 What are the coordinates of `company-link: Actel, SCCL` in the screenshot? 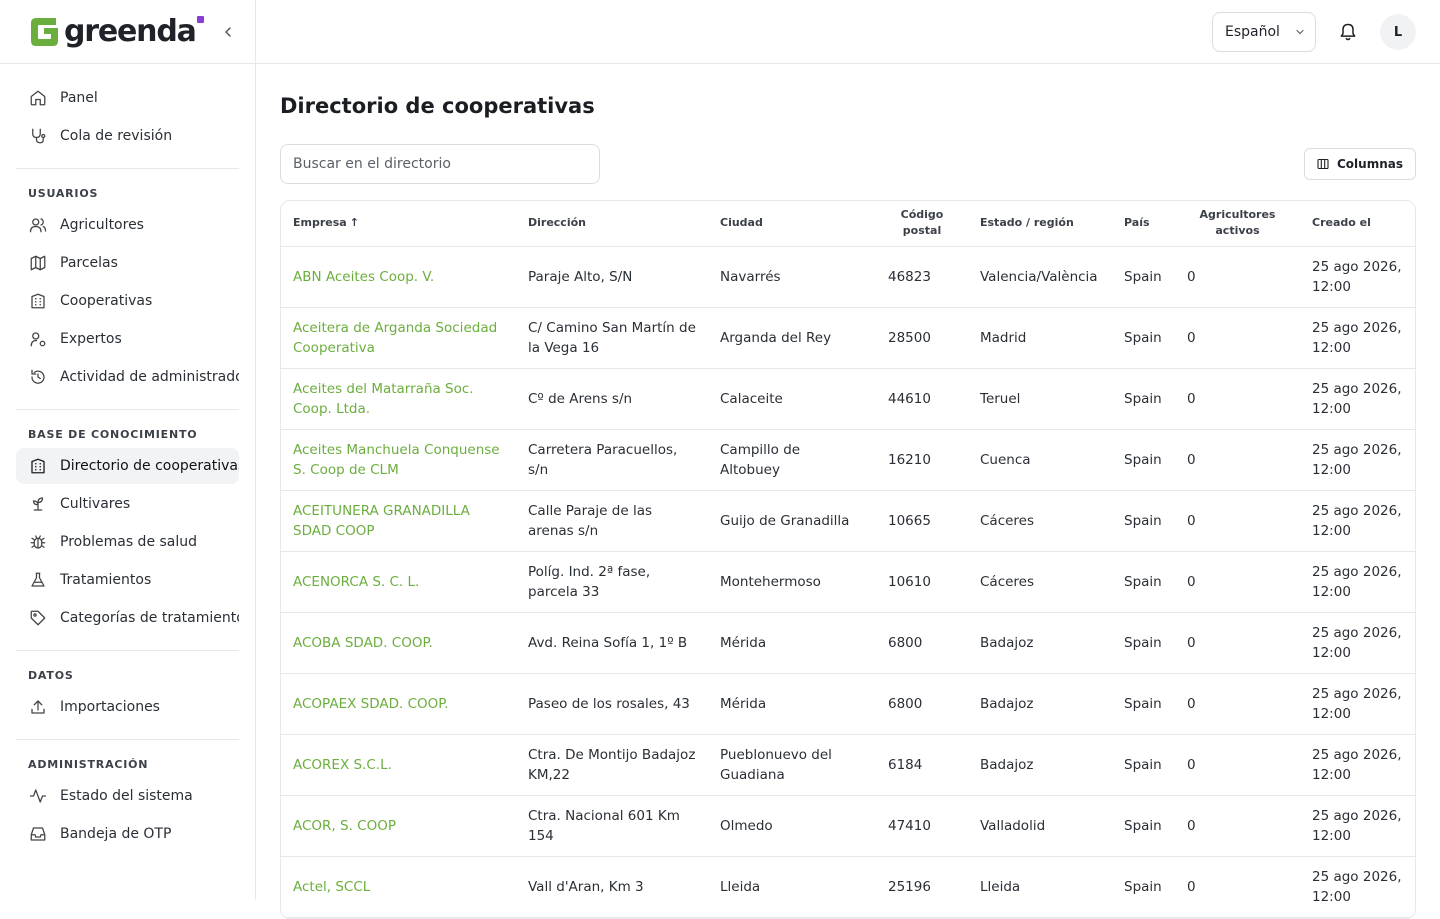 It's located at (398, 887).